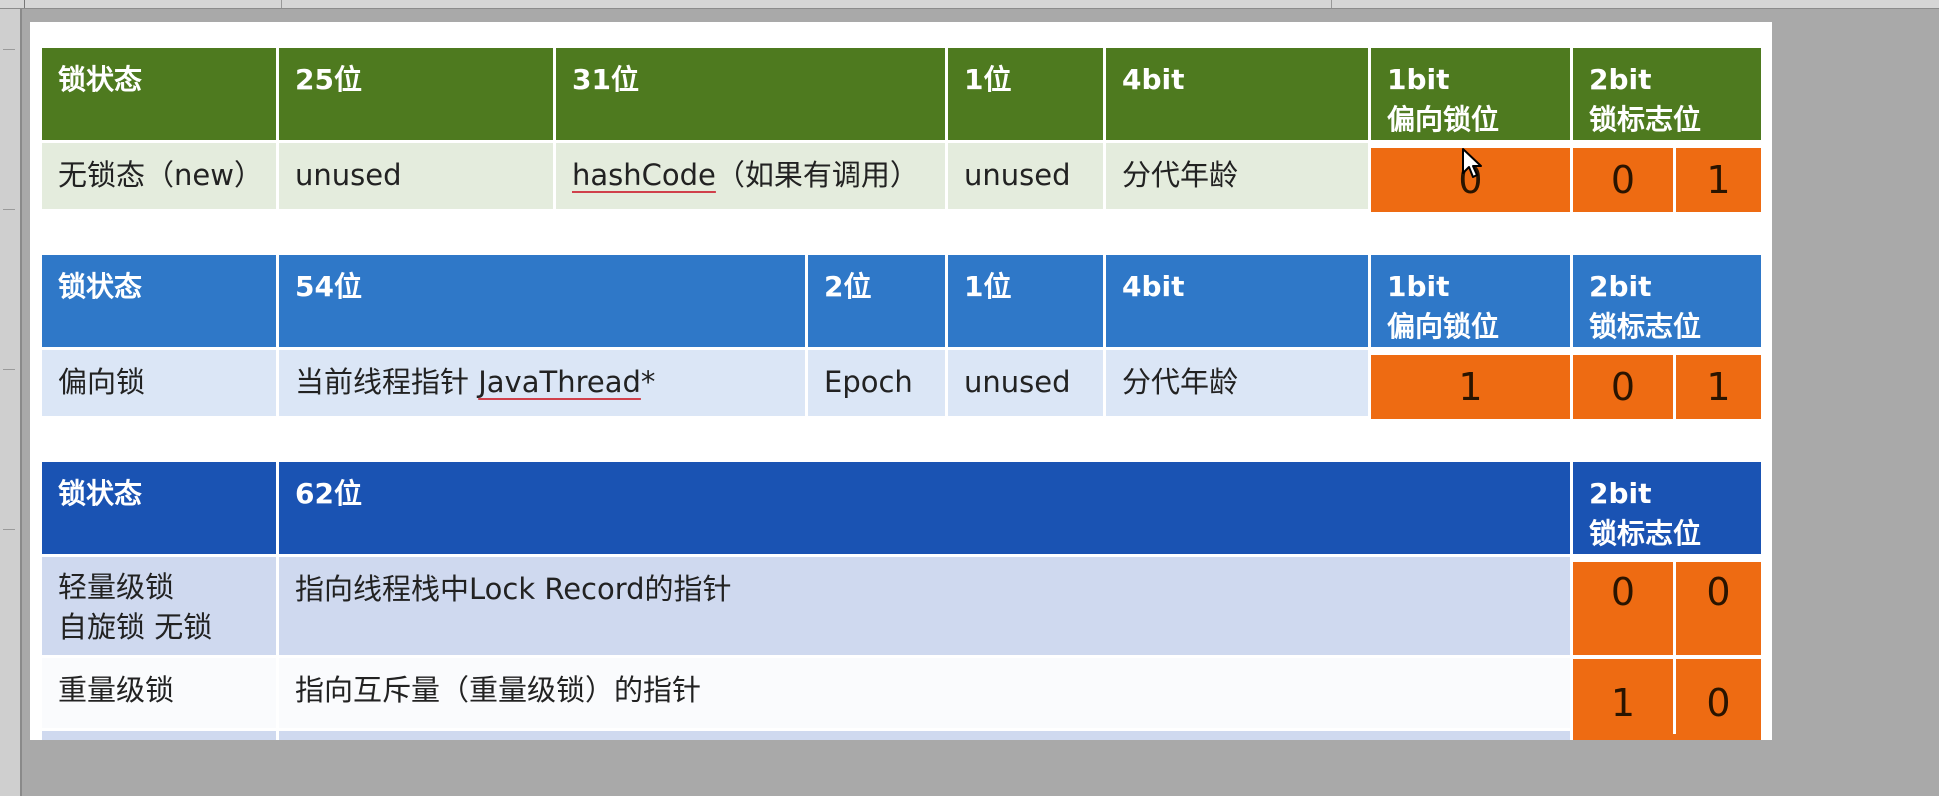  What do you see at coordinates (969, 4) in the screenshot?
I see `window-top-bar` at bounding box center [969, 4].